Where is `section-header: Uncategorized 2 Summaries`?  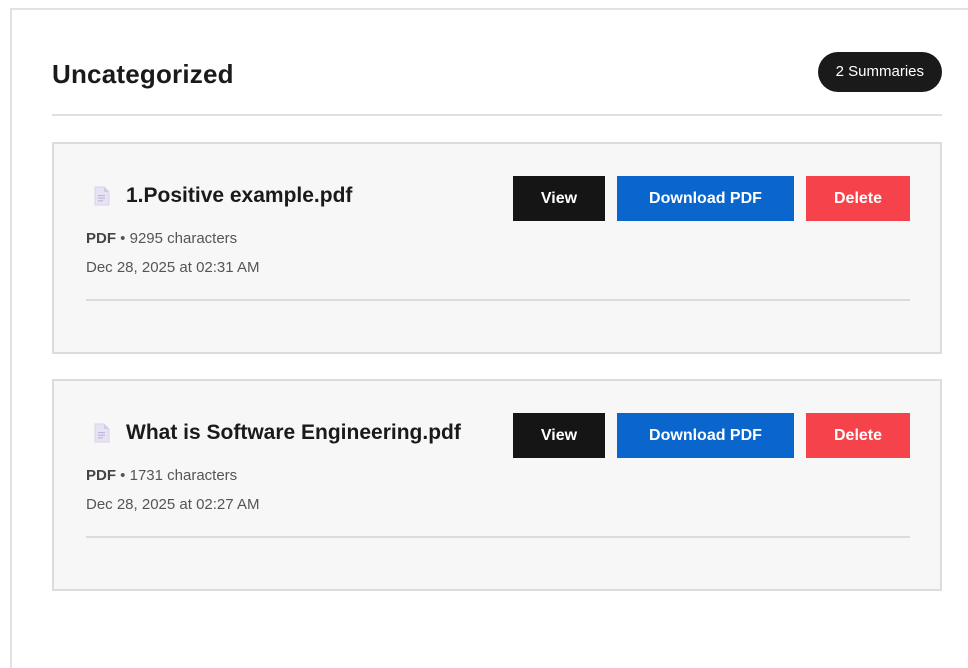 section-header: Uncategorized 2 Summaries is located at coordinates (497, 83).